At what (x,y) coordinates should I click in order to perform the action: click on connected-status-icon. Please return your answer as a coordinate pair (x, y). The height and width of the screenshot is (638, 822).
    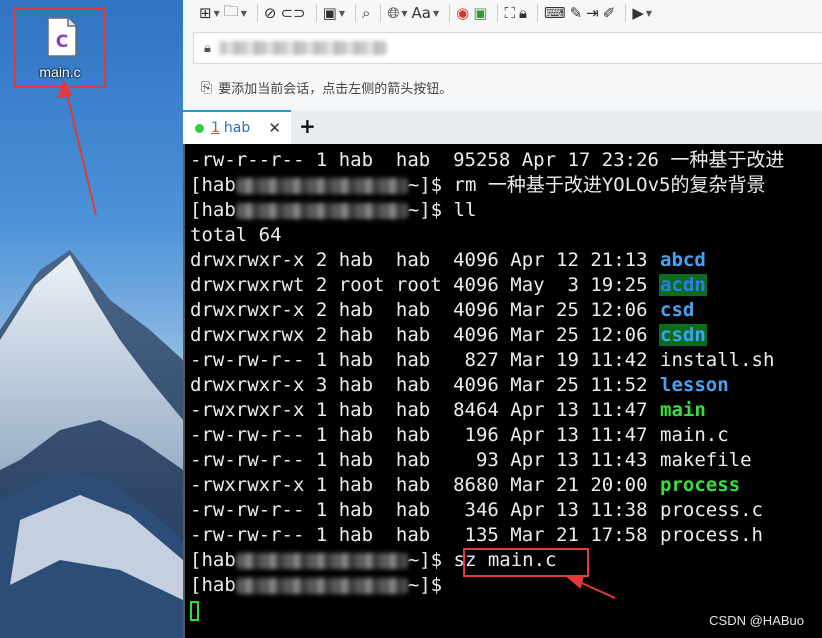
    Looking at the image, I should click on (199, 128).